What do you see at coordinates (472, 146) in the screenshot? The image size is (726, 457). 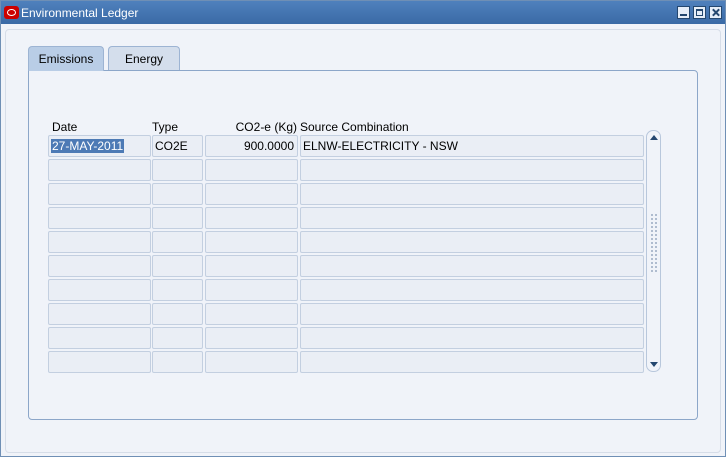 I see `source-combination-field: ELNW-ELECTRICITY - NSW` at bounding box center [472, 146].